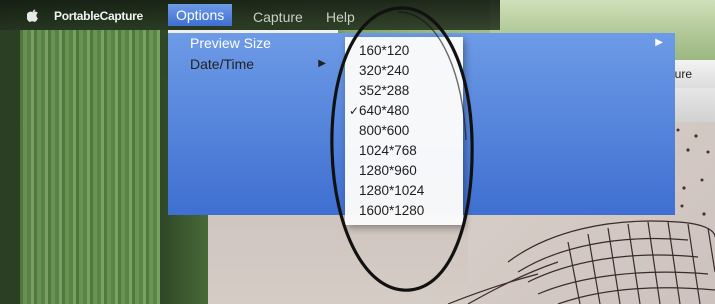 This screenshot has width=715, height=304. What do you see at coordinates (392, 210) in the screenshot?
I see `size-label: 1600*1280` at bounding box center [392, 210].